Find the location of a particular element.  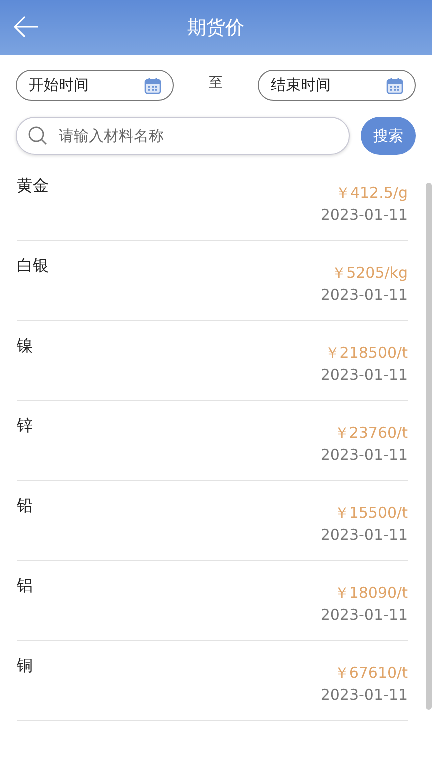

price-text: ￥18090/t is located at coordinates (371, 593).